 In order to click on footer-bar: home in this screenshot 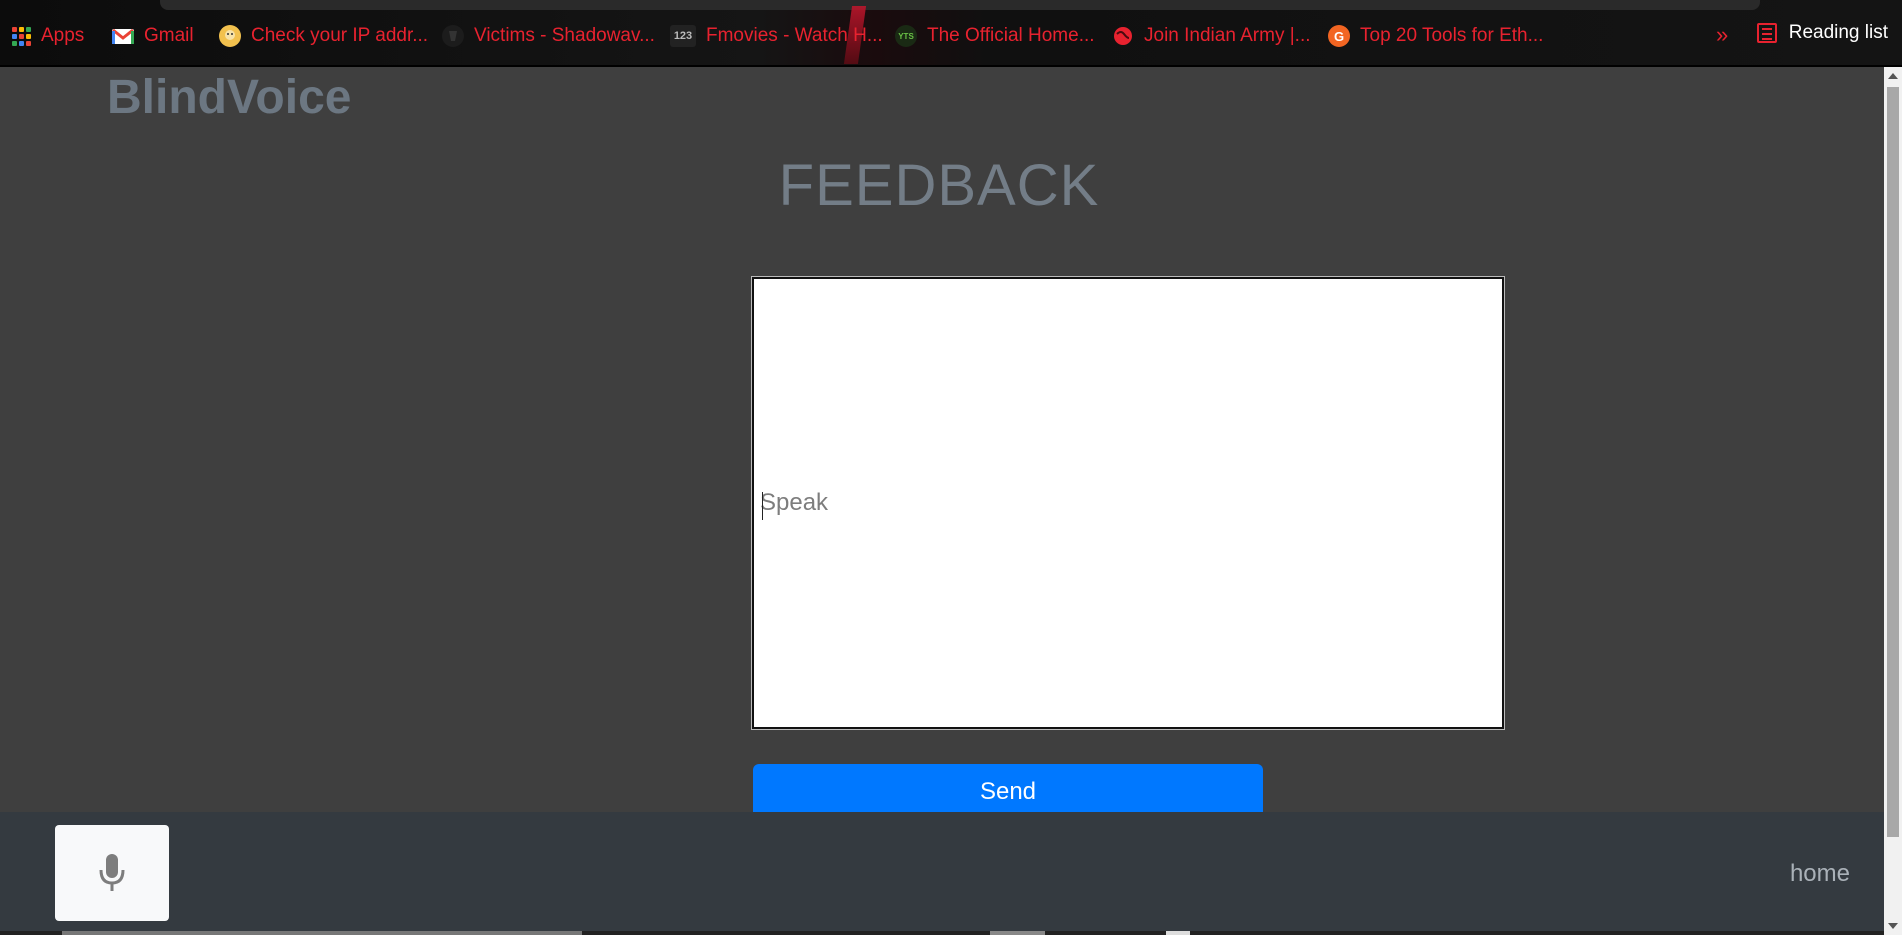, I will do `click(942, 873)`.